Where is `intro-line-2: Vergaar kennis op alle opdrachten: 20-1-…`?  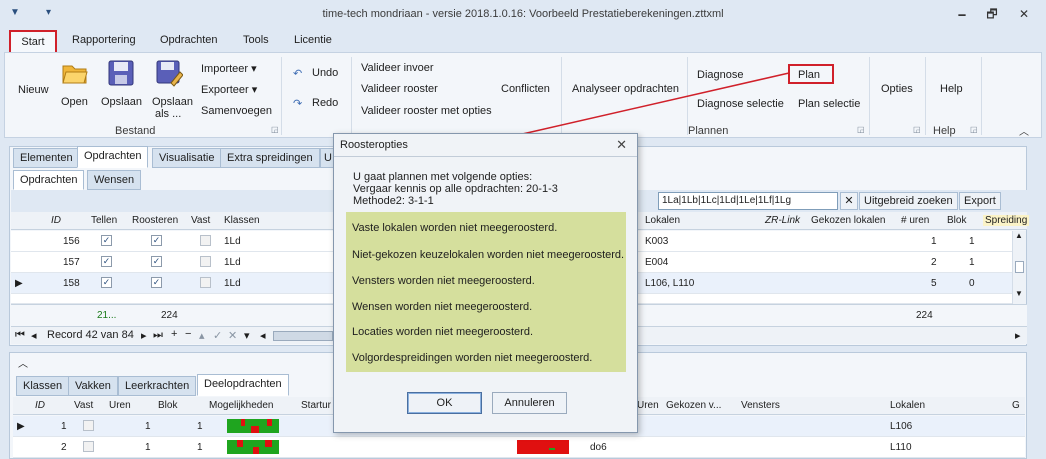
intro-line-2: Vergaar kennis op alle opdrachten: 20-1-… is located at coordinates (455, 189).